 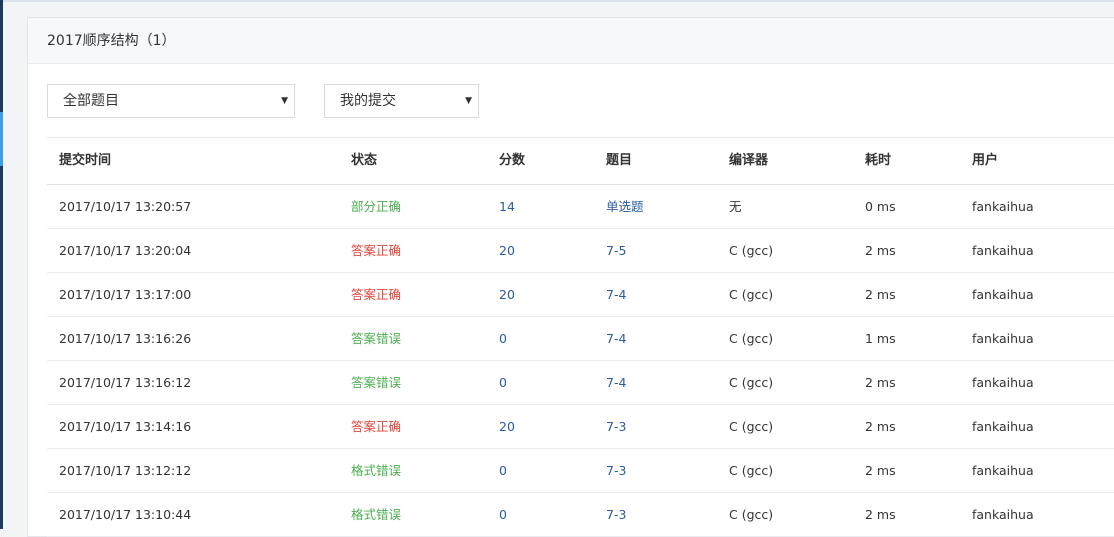 What do you see at coordinates (125, 206) in the screenshot?
I see `submission-time: 2017/10/17 13:20:57` at bounding box center [125, 206].